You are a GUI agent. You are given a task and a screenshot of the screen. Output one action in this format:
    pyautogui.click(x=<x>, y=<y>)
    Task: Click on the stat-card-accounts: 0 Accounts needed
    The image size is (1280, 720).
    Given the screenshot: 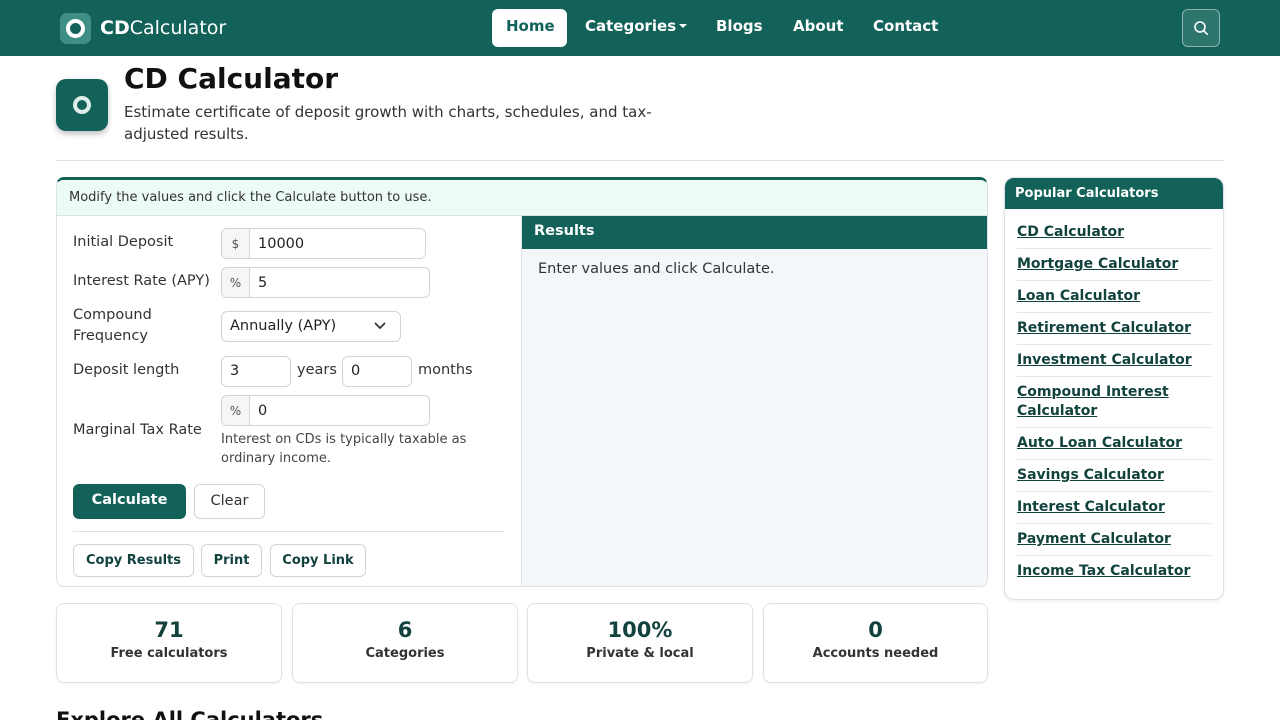 What is the action you would take?
    pyautogui.click(x=875, y=643)
    